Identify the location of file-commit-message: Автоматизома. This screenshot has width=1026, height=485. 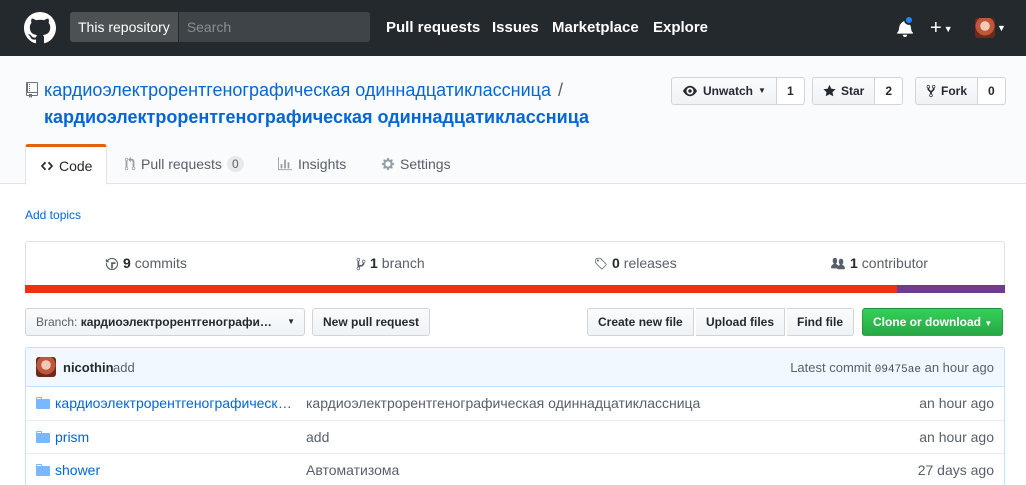
(352, 470).